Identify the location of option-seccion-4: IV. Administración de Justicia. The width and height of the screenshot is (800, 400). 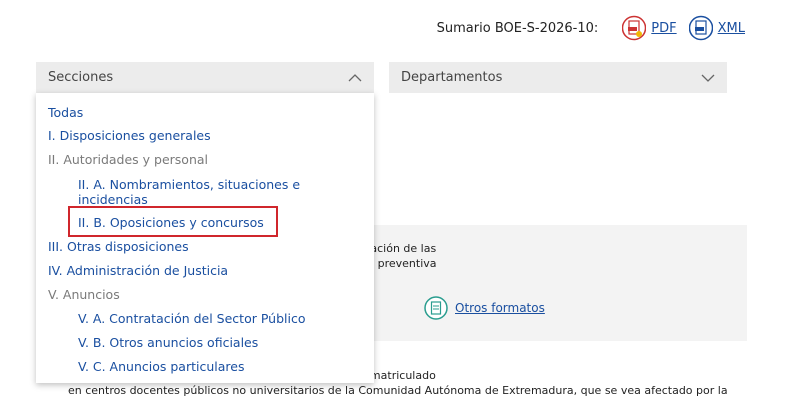
(138, 270).